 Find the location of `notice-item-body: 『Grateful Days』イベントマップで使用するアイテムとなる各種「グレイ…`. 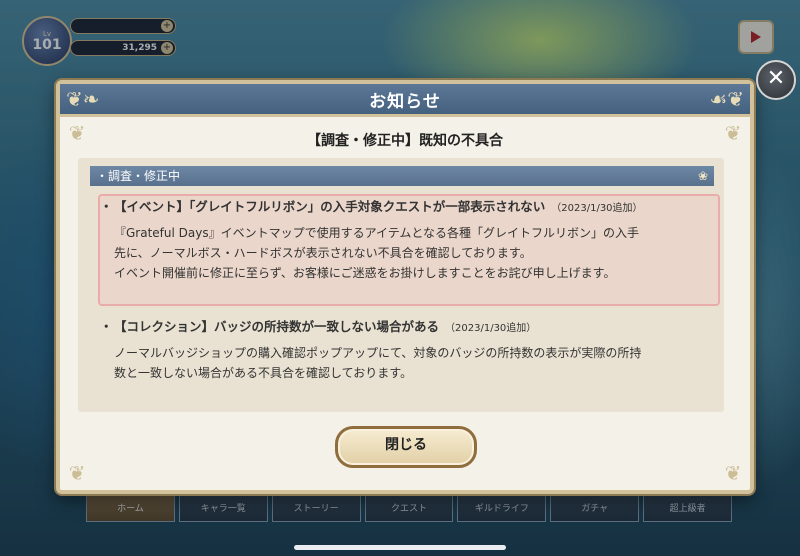

notice-item-body: 『Grateful Days』イベントマップで使用するアイテムとなる各種「グレイ… is located at coordinates (405, 253).